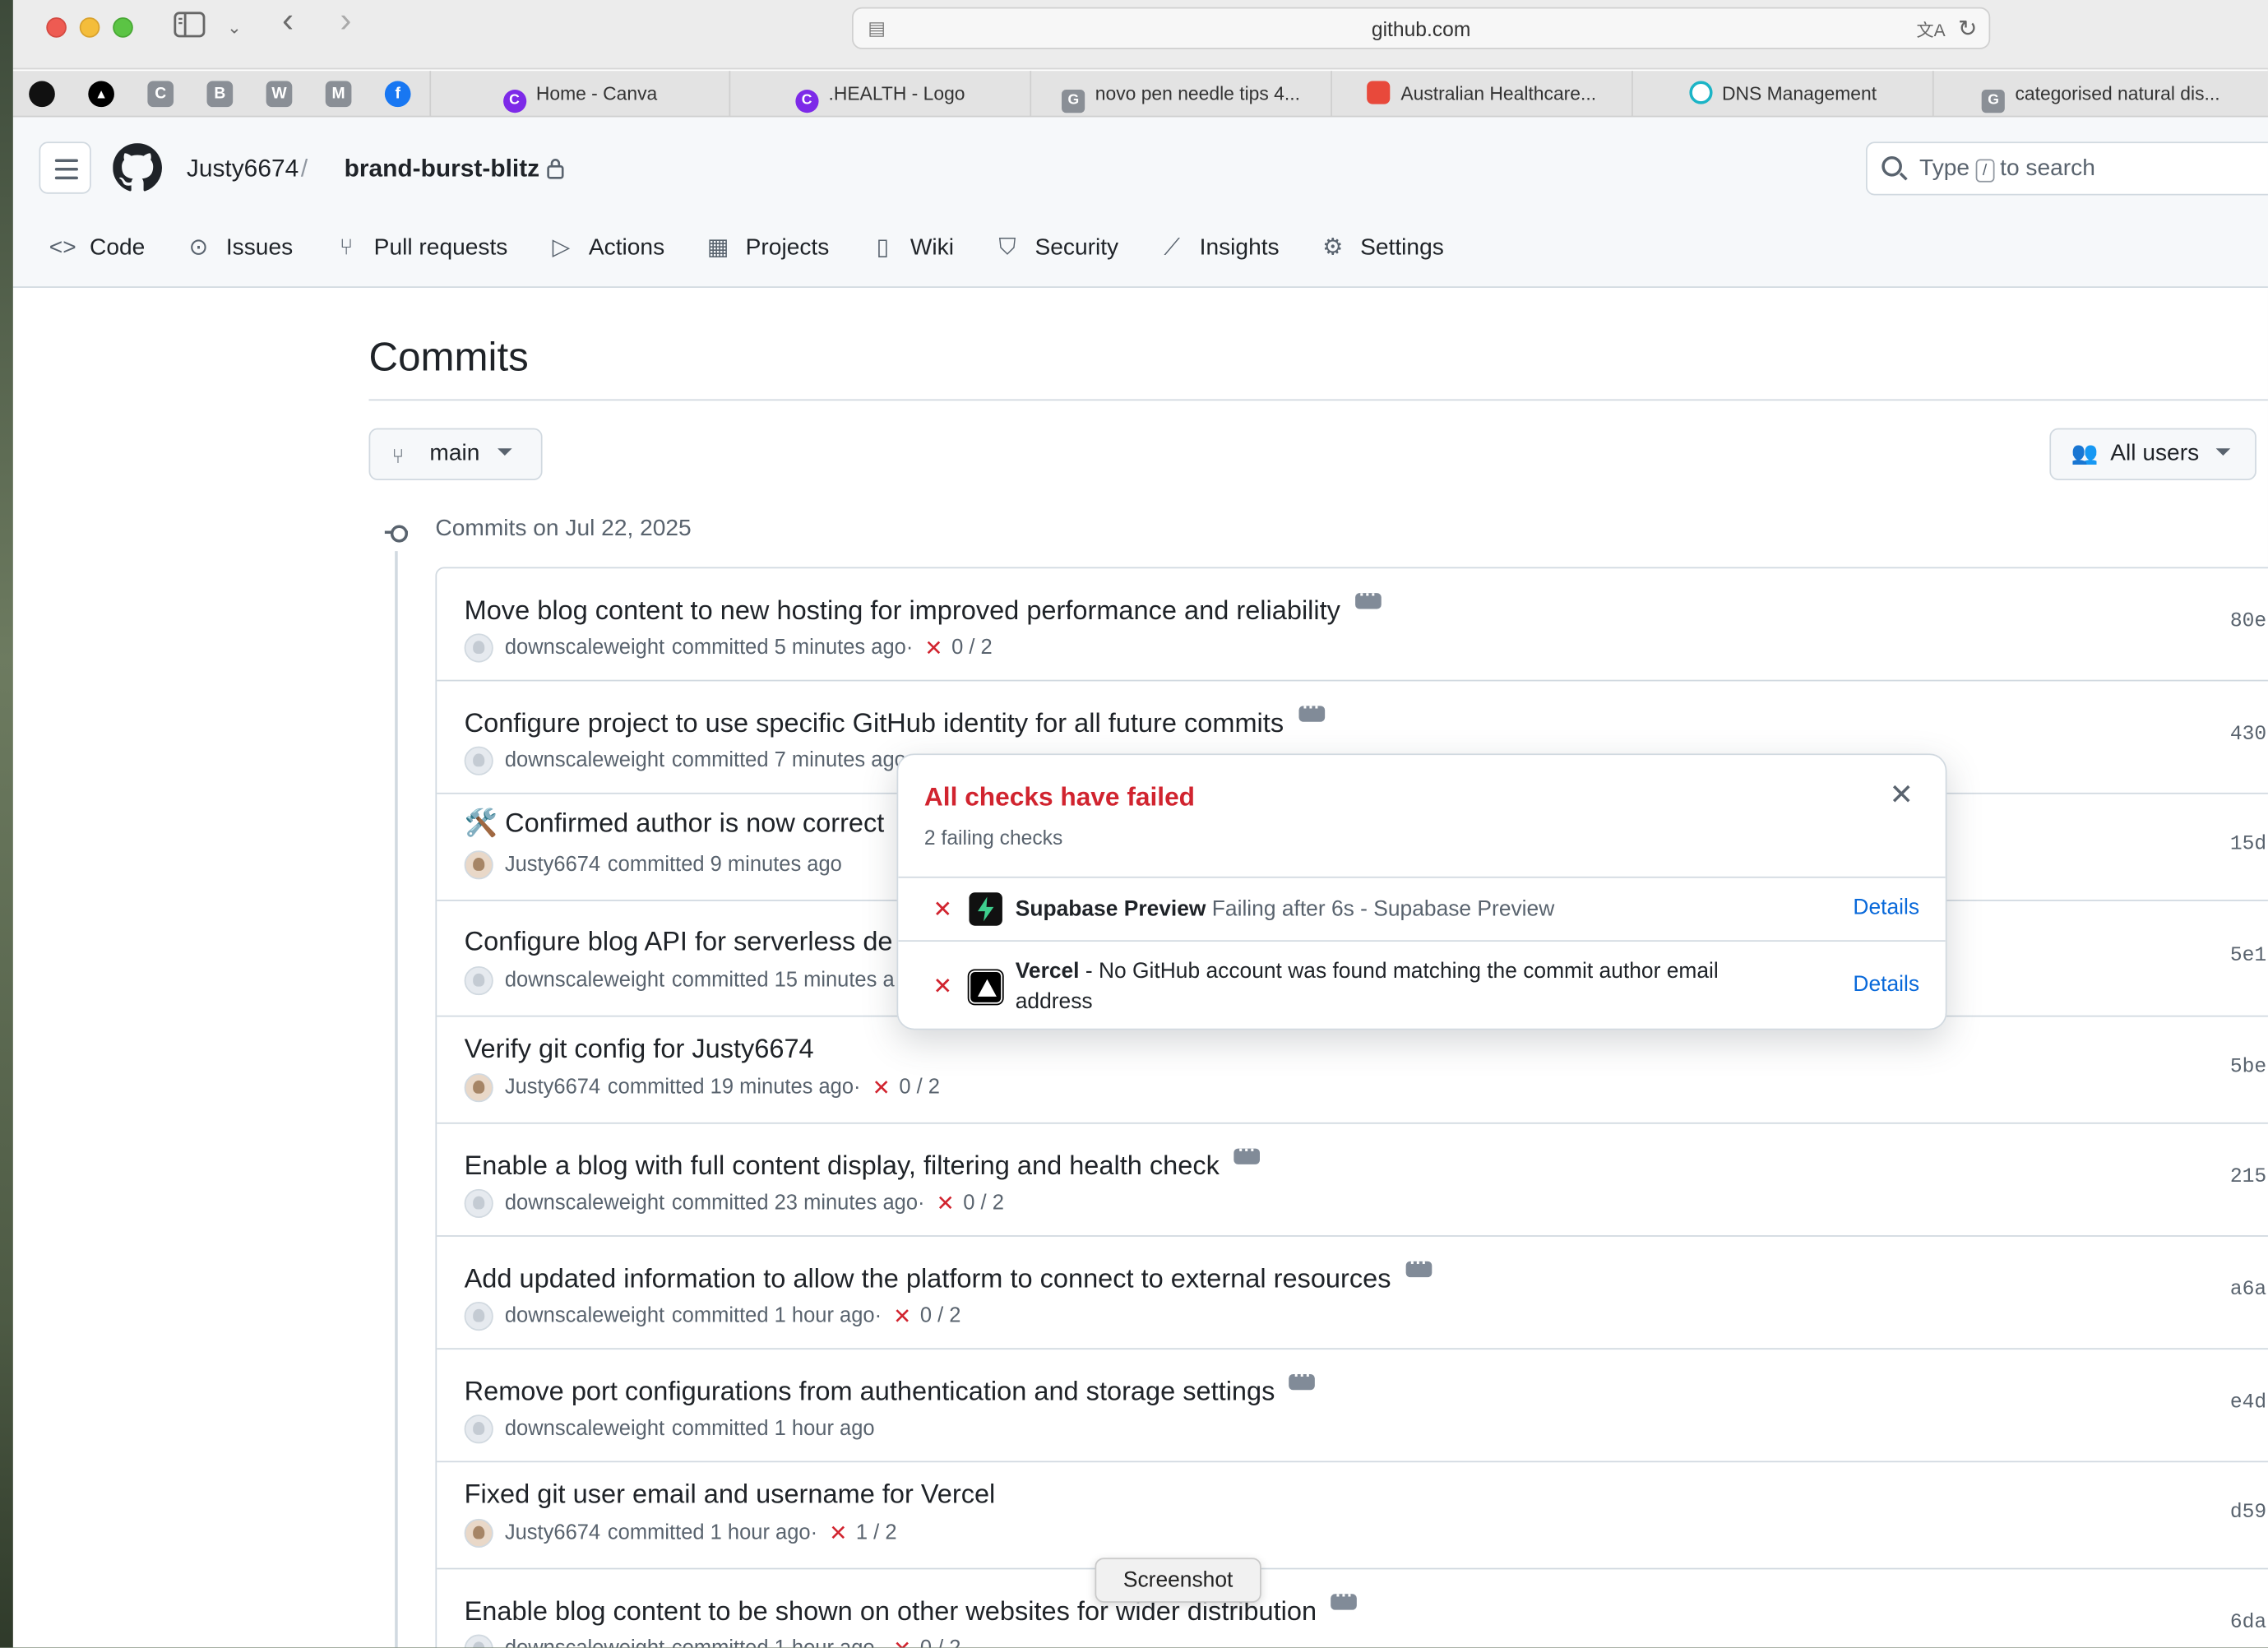  I want to click on commit-sha-link: 215, so click(2248, 1177).